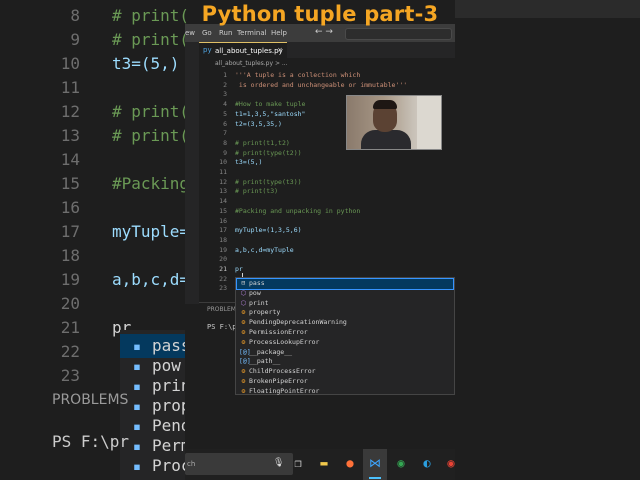  I want to click on line-number: 8, so click(225, 142).